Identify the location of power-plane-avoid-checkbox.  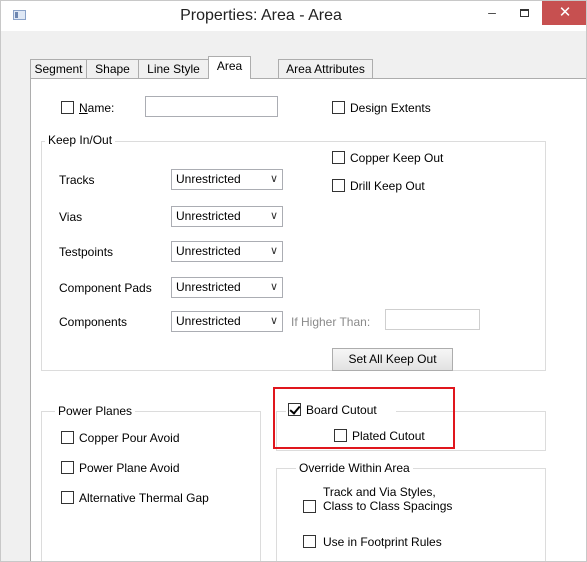
(67, 467).